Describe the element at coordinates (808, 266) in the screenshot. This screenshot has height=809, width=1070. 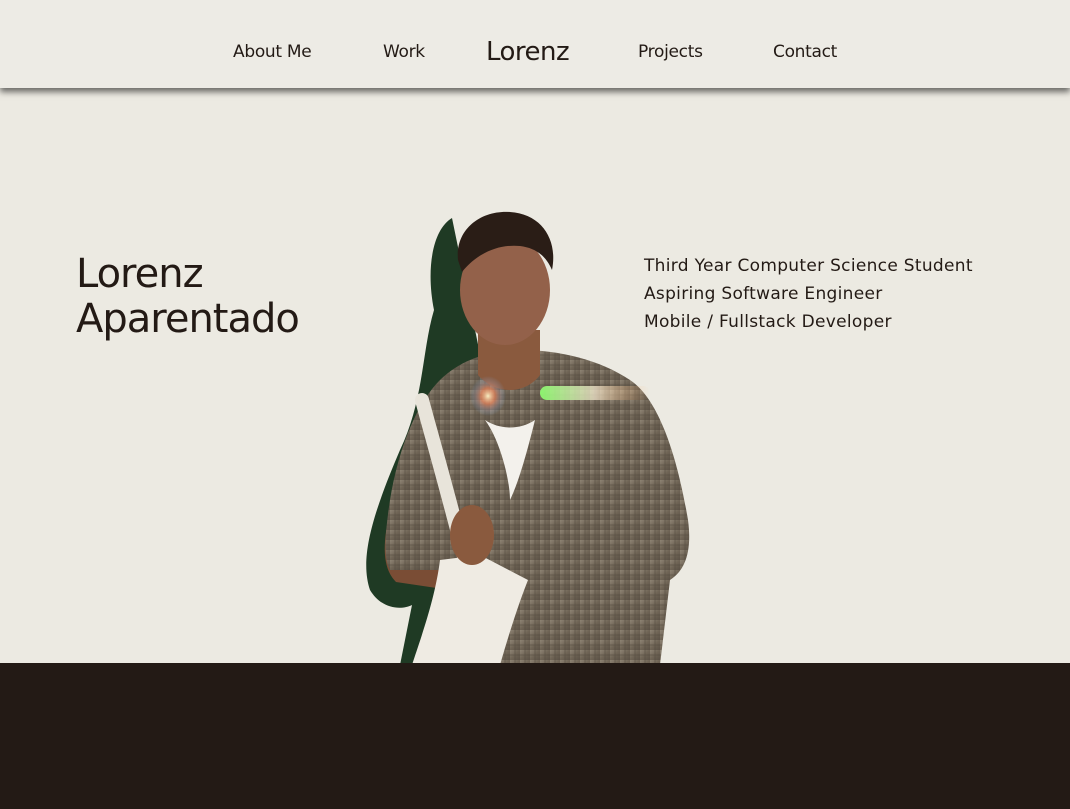
I see `tagline-line-1: Third Year Computer Science Student` at that location.